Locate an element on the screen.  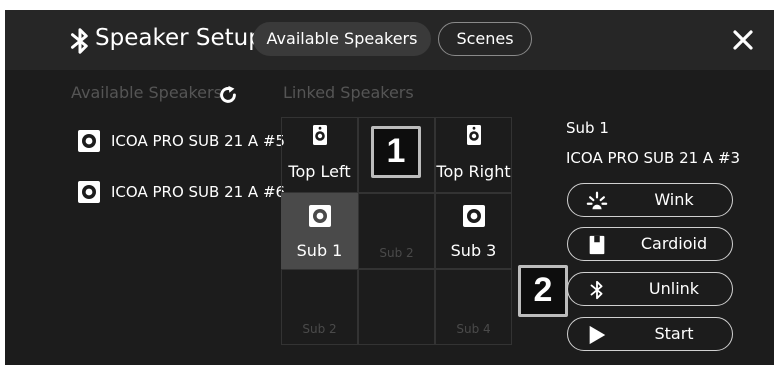
slot-top-right: Top Right is located at coordinates (473, 155).